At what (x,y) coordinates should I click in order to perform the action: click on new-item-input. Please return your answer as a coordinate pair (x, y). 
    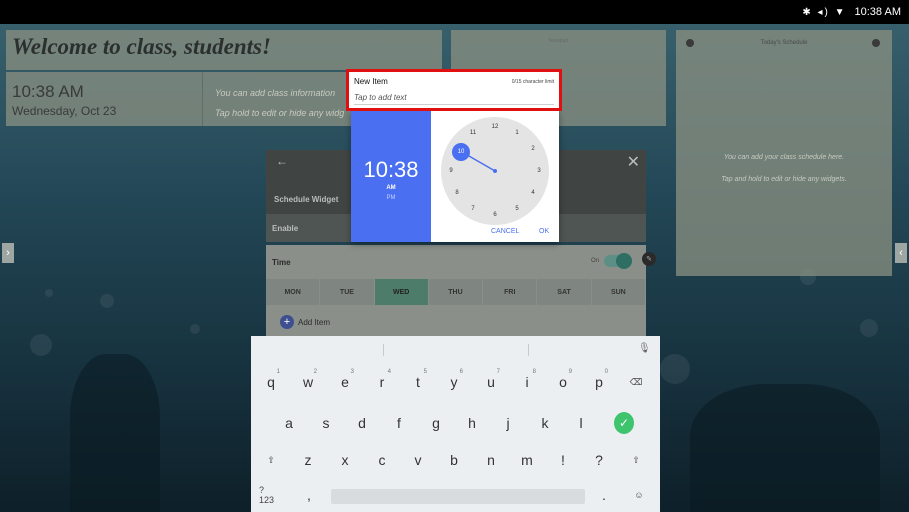
    Looking at the image, I should click on (454, 98).